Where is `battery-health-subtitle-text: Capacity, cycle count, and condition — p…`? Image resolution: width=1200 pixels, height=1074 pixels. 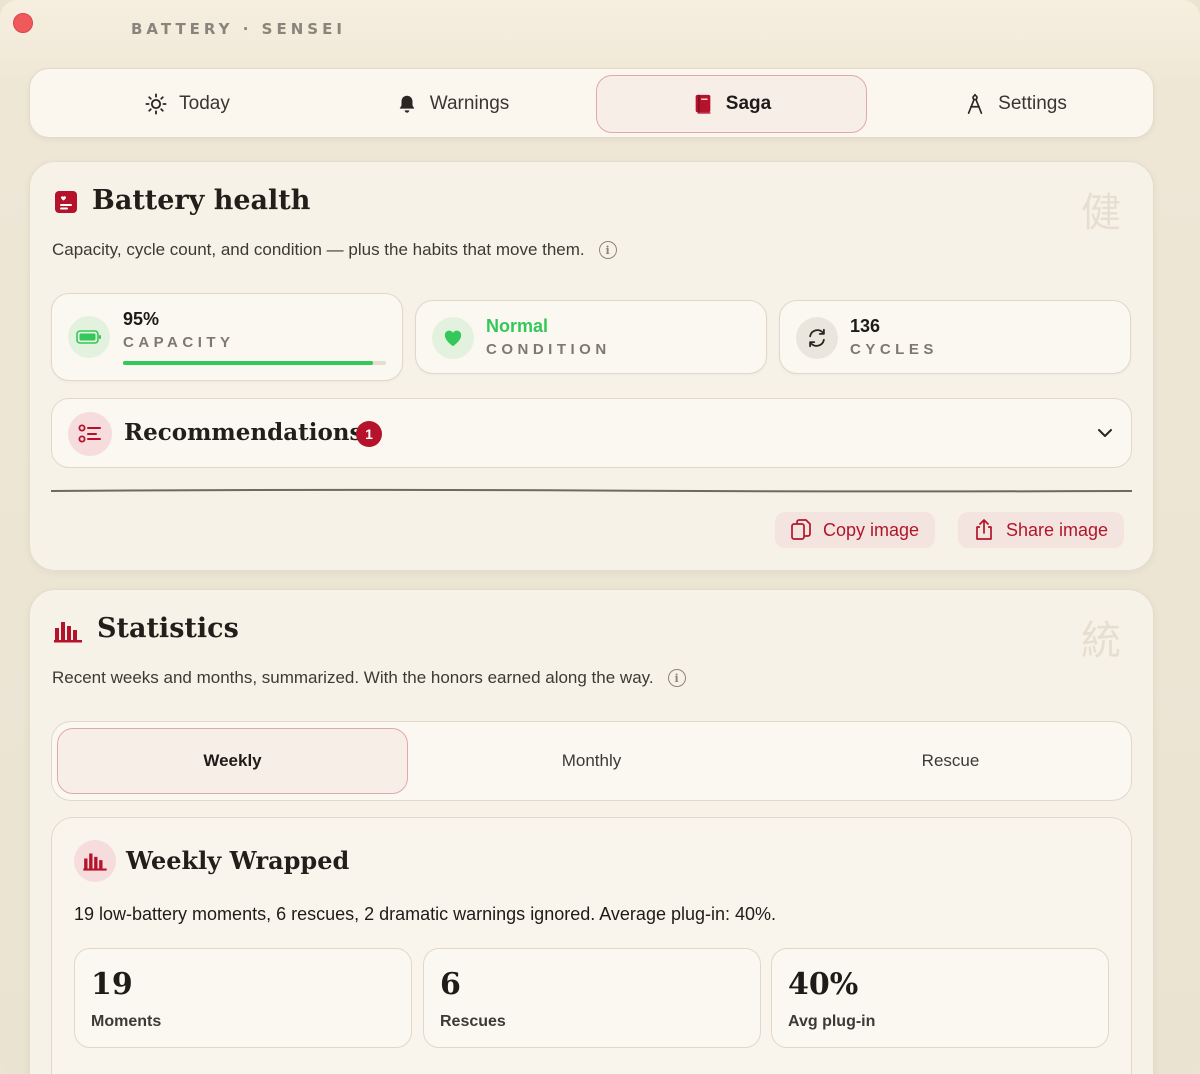
battery-health-subtitle-text: Capacity, cycle count, and condition — p… is located at coordinates (318, 249).